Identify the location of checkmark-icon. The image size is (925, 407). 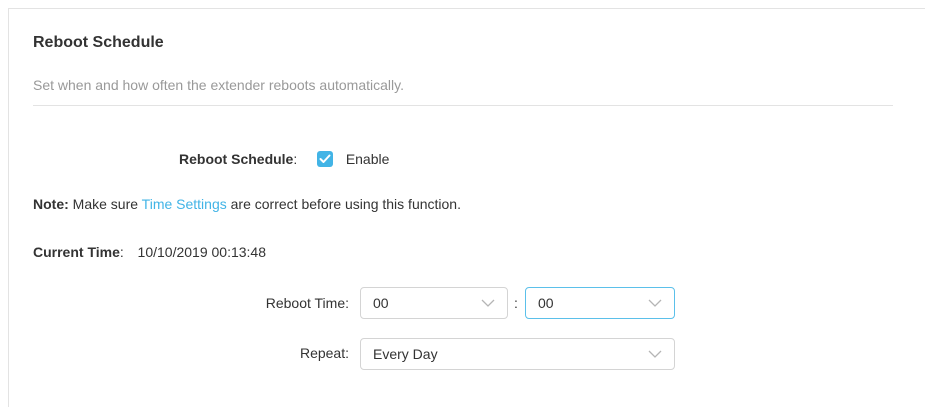
(325, 158).